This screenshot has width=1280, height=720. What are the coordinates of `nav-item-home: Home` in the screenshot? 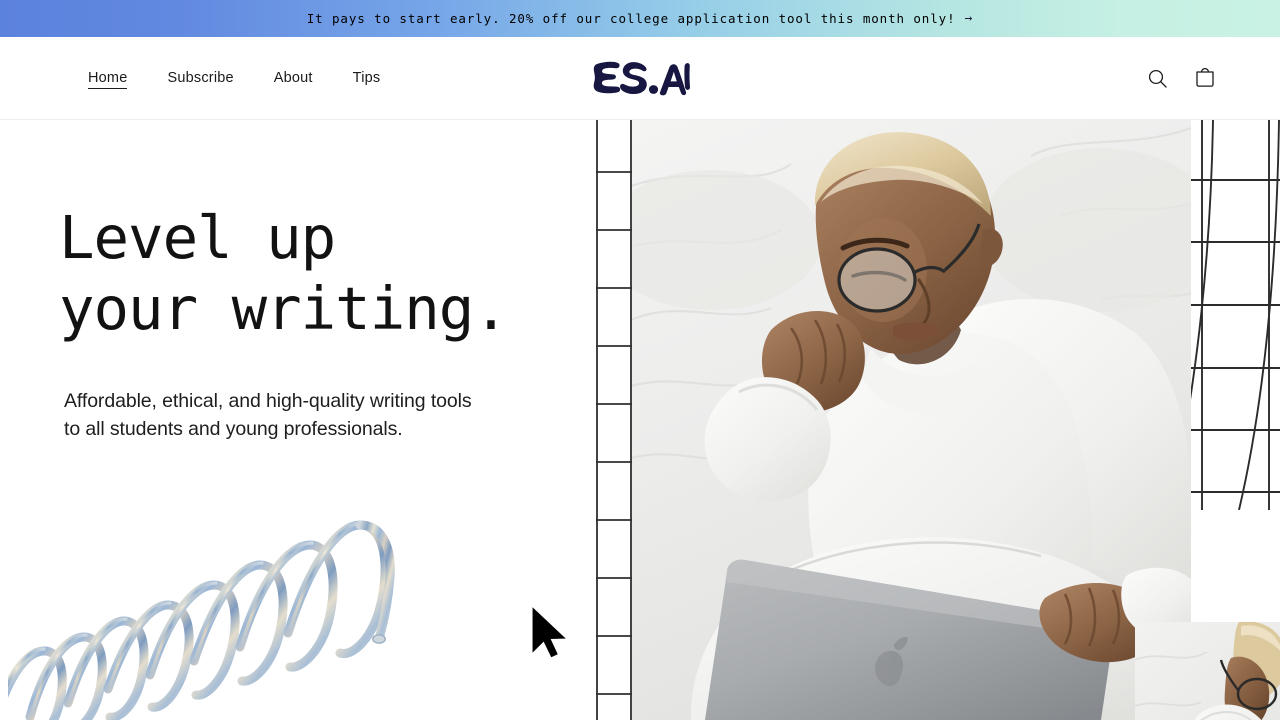 It's located at (117, 78).